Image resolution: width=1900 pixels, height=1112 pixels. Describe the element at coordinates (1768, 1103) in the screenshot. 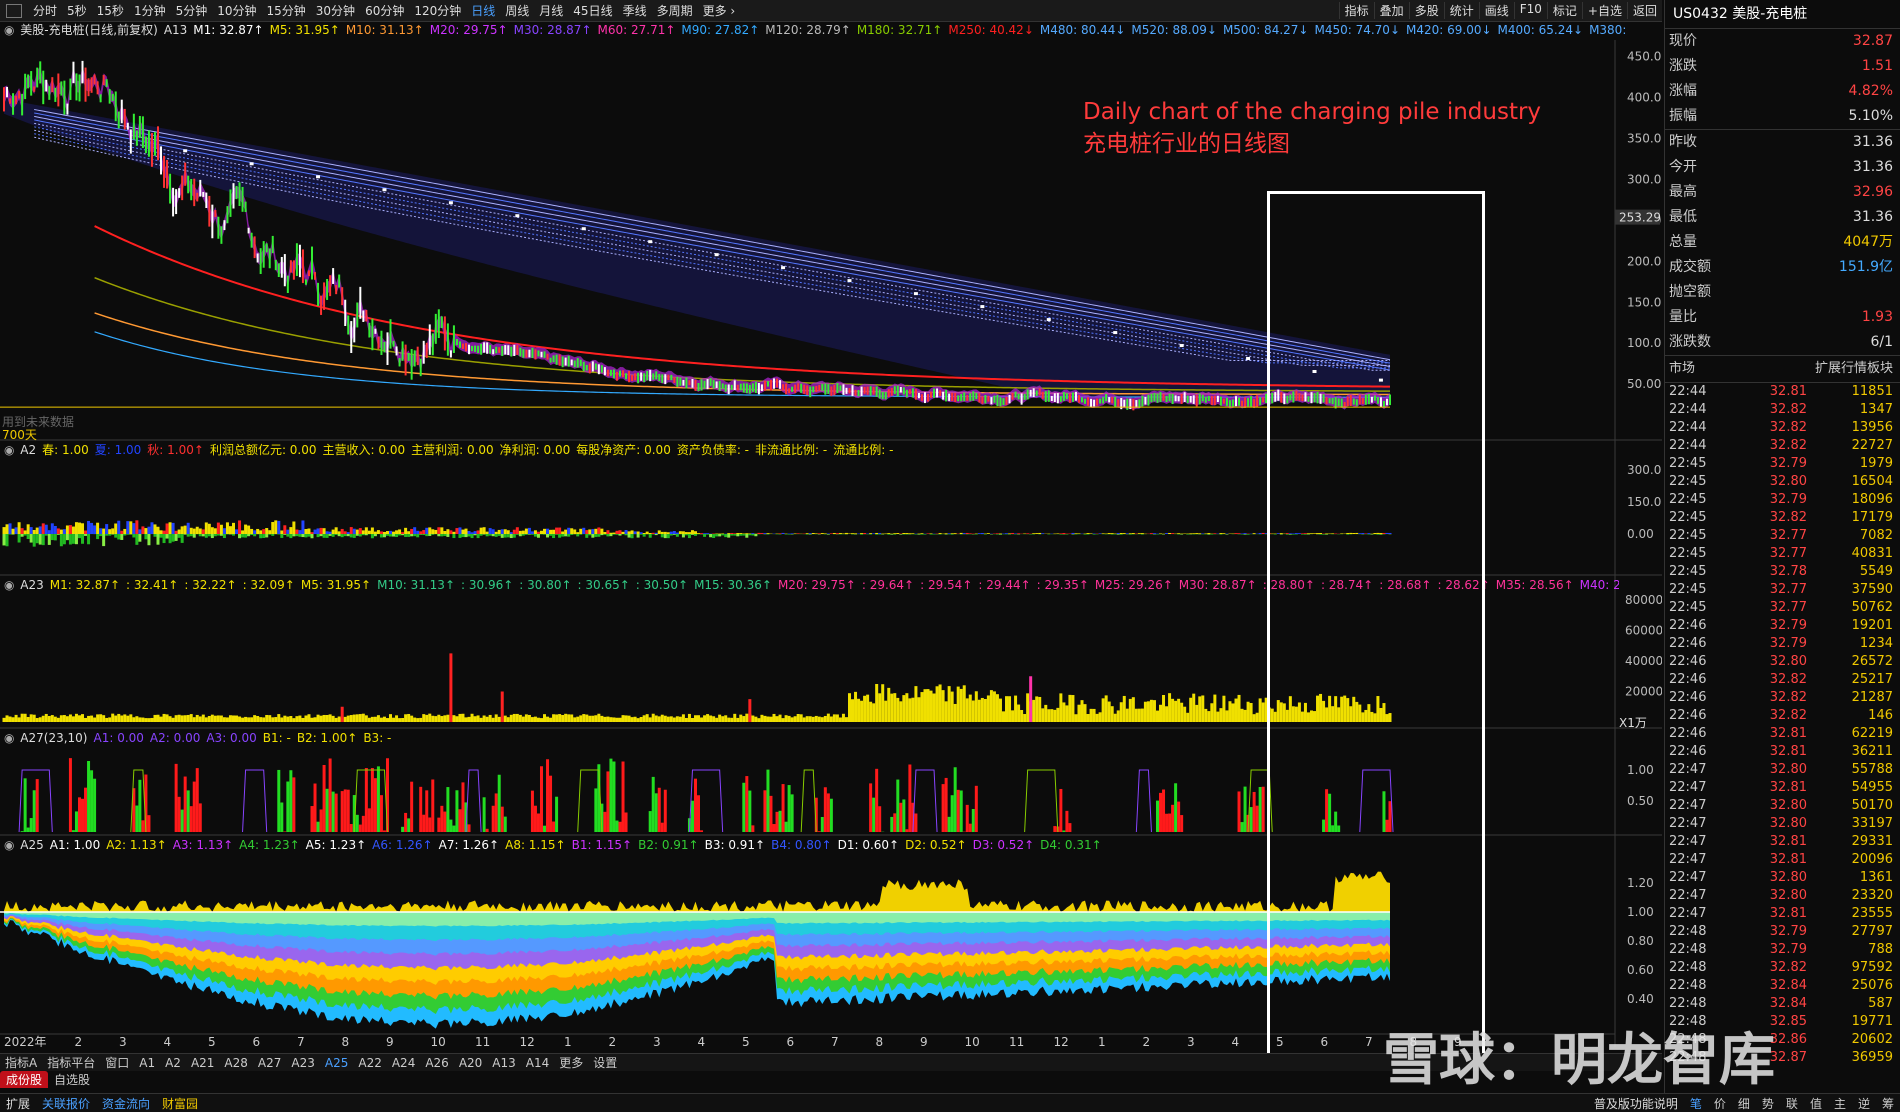

I see `status-right-item: 势` at that location.